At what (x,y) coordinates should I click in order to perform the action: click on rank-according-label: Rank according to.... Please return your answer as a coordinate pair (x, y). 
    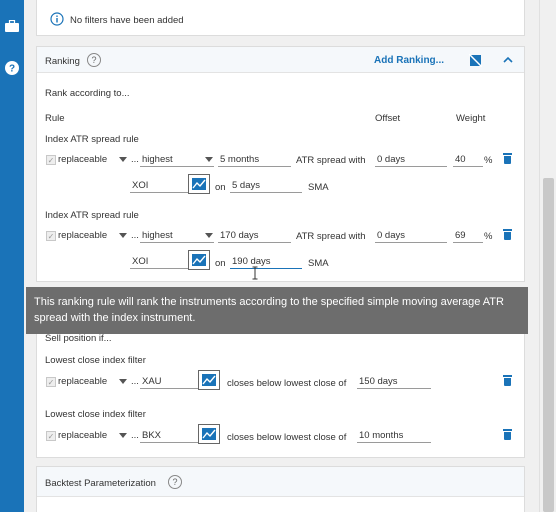
    Looking at the image, I should click on (87, 93).